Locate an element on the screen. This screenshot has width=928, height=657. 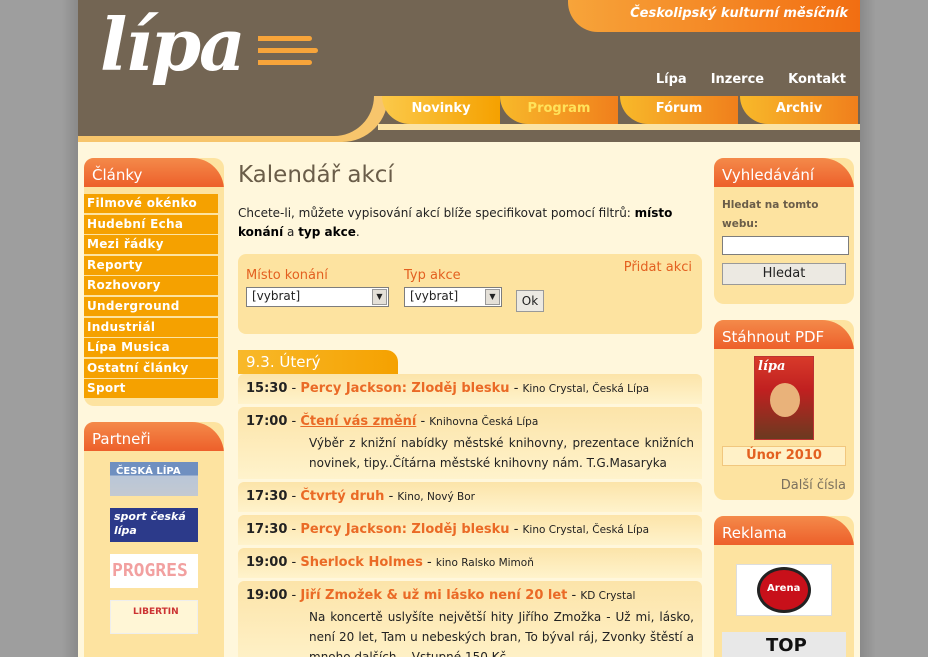
partner-libertin: LIBERTIN is located at coordinates (154, 617).